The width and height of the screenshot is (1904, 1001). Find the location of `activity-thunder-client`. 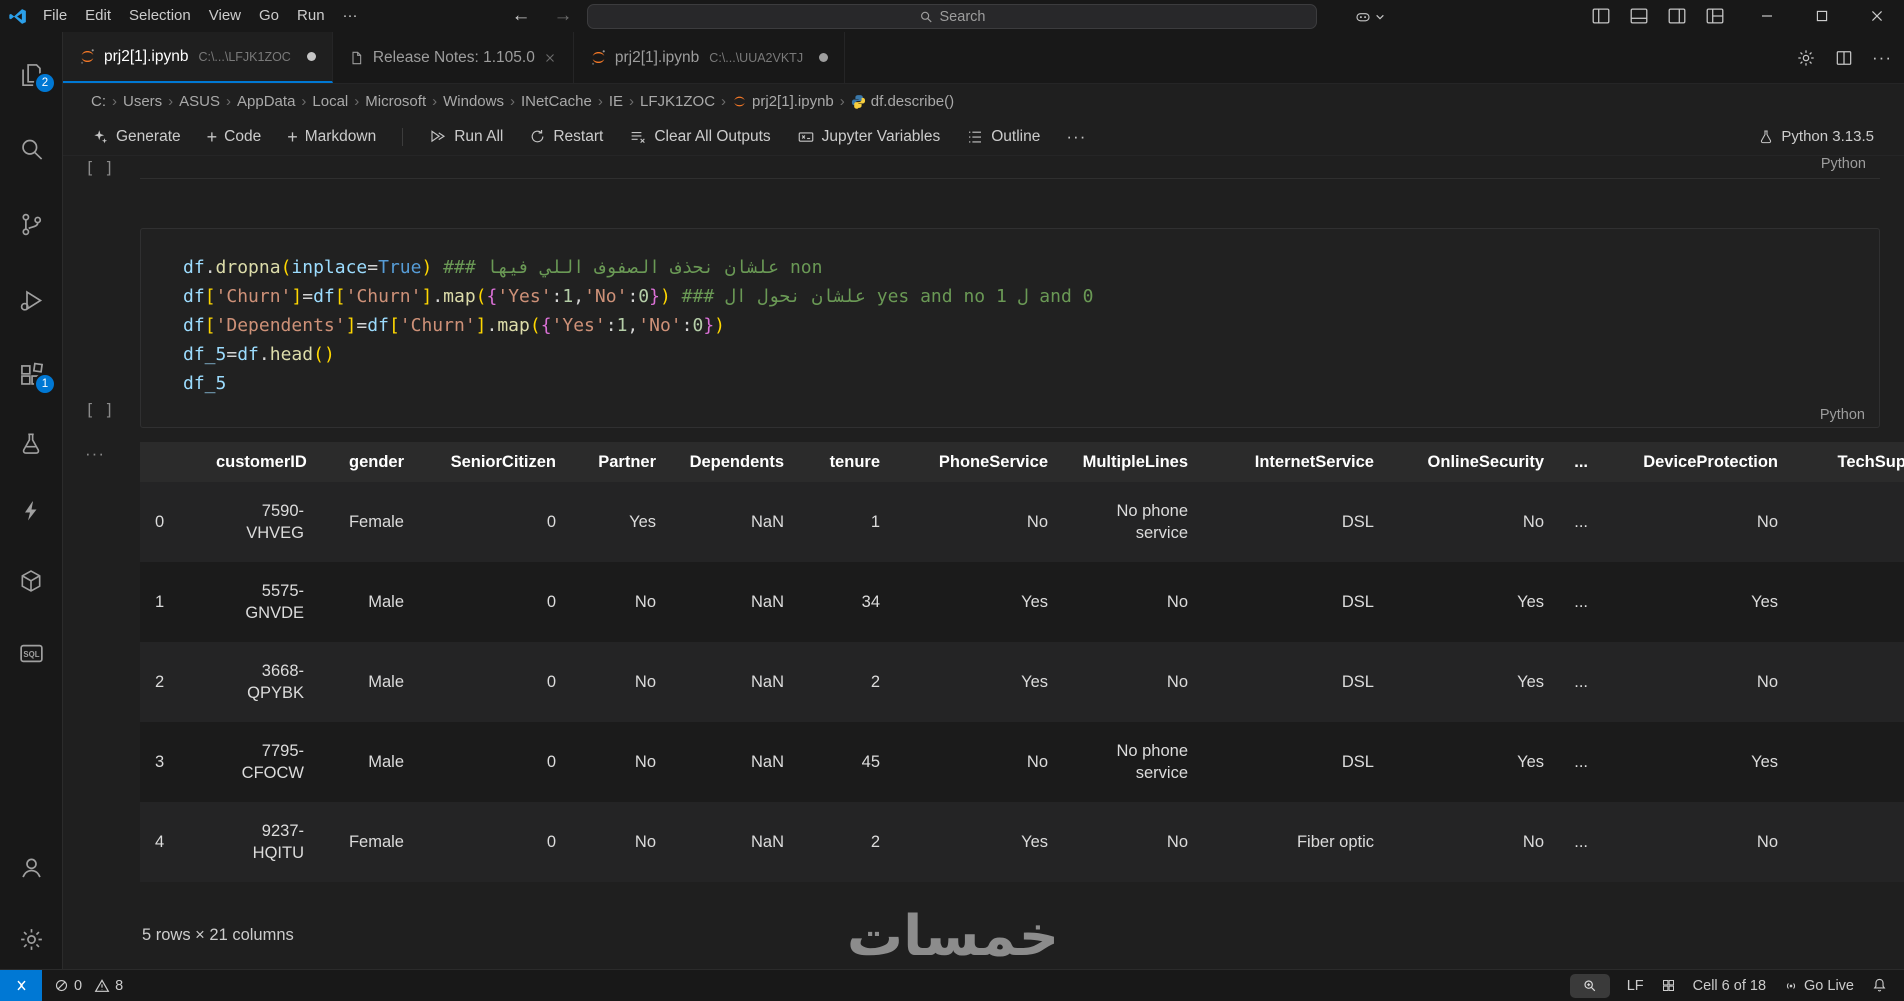

activity-thunder-client is located at coordinates (31, 511).